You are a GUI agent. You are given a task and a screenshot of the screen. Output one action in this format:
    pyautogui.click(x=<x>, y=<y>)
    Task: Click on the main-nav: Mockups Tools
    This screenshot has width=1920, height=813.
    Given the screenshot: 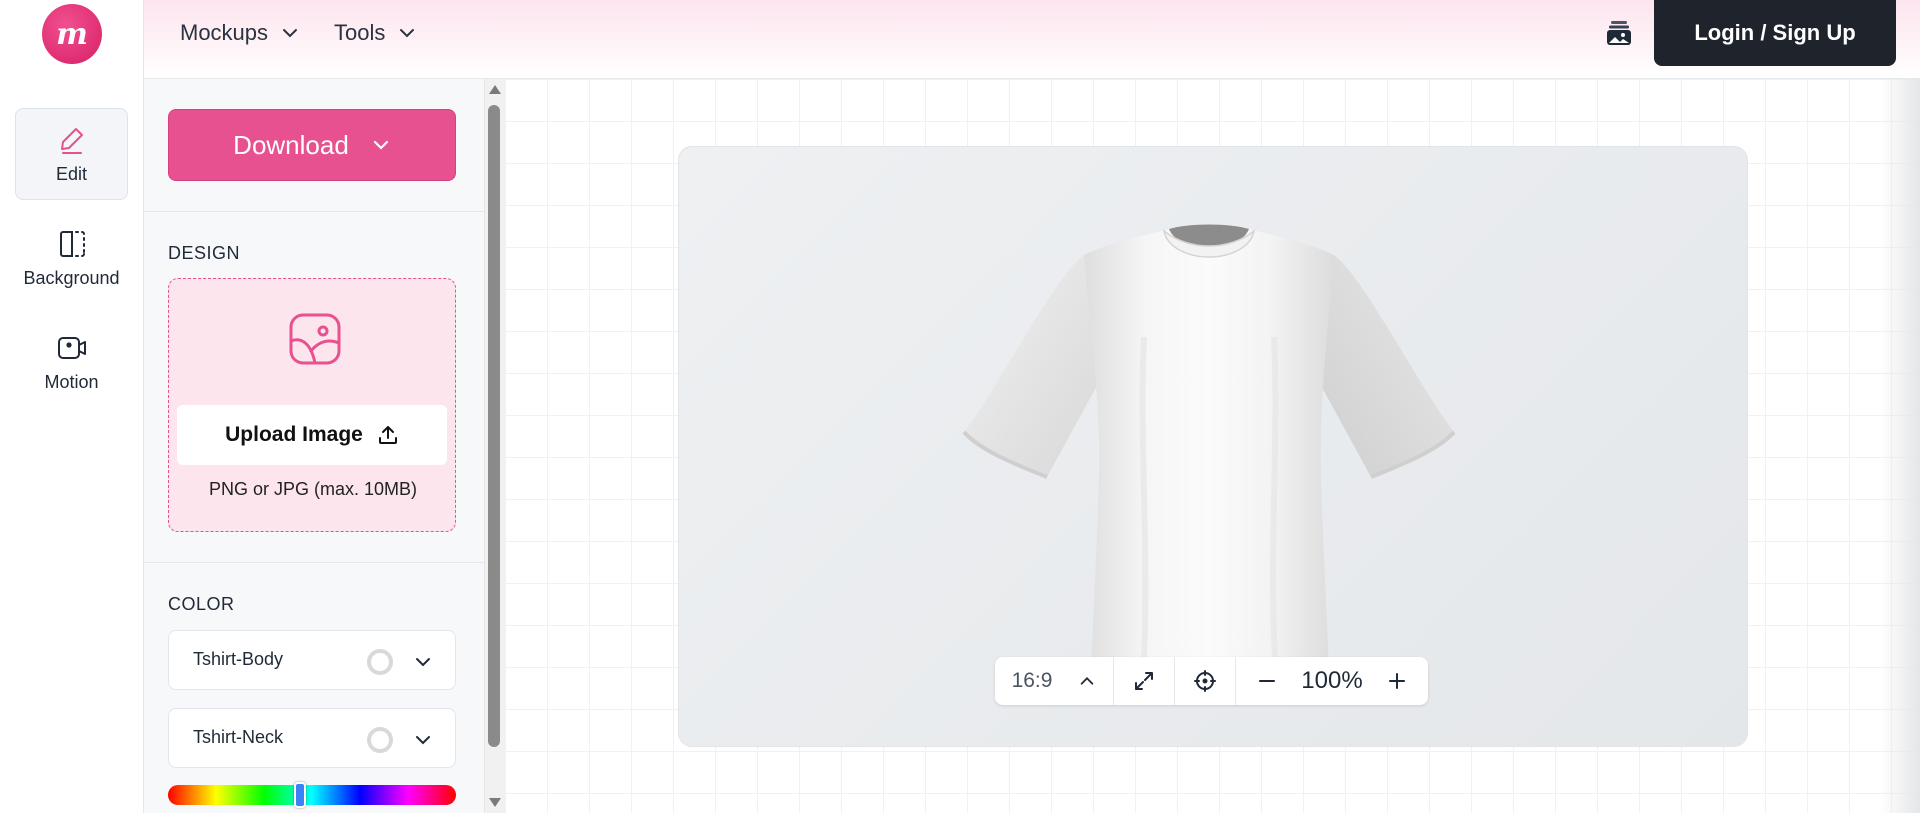 What is the action you would take?
    pyautogui.click(x=298, y=33)
    